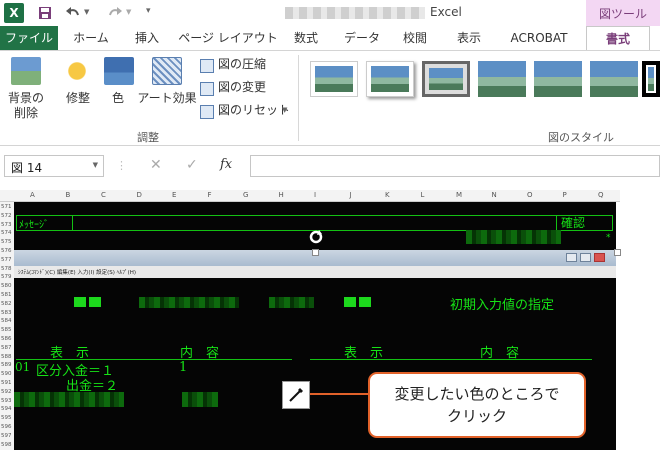 This screenshot has width=660, height=450. Describe the element at coordinates (601, 195) in the screenshot. I see `column-header: Q` at that location.